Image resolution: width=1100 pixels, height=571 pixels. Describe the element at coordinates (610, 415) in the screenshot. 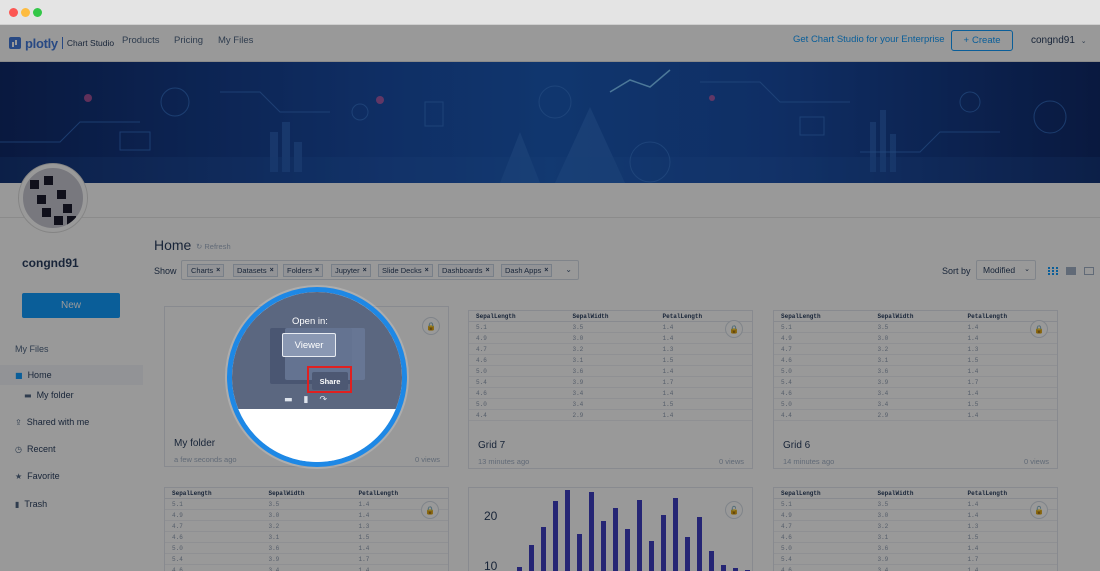

I see `grid-cell: 2.9` at that location.